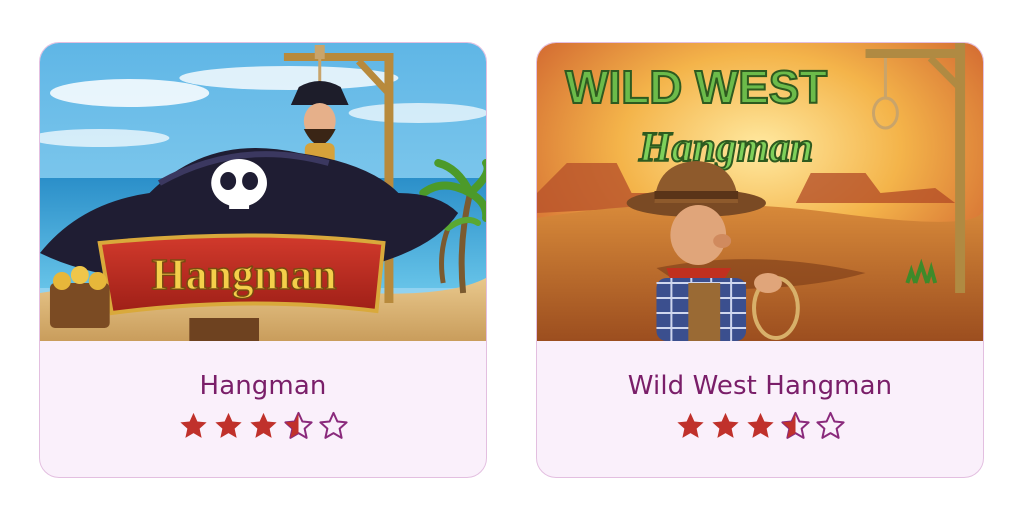 This screenshot has width=1024, height=529. Describe the element at coordinates (696, 87) in the screenshot. I see `svg-text: WILD WEST` at that location.